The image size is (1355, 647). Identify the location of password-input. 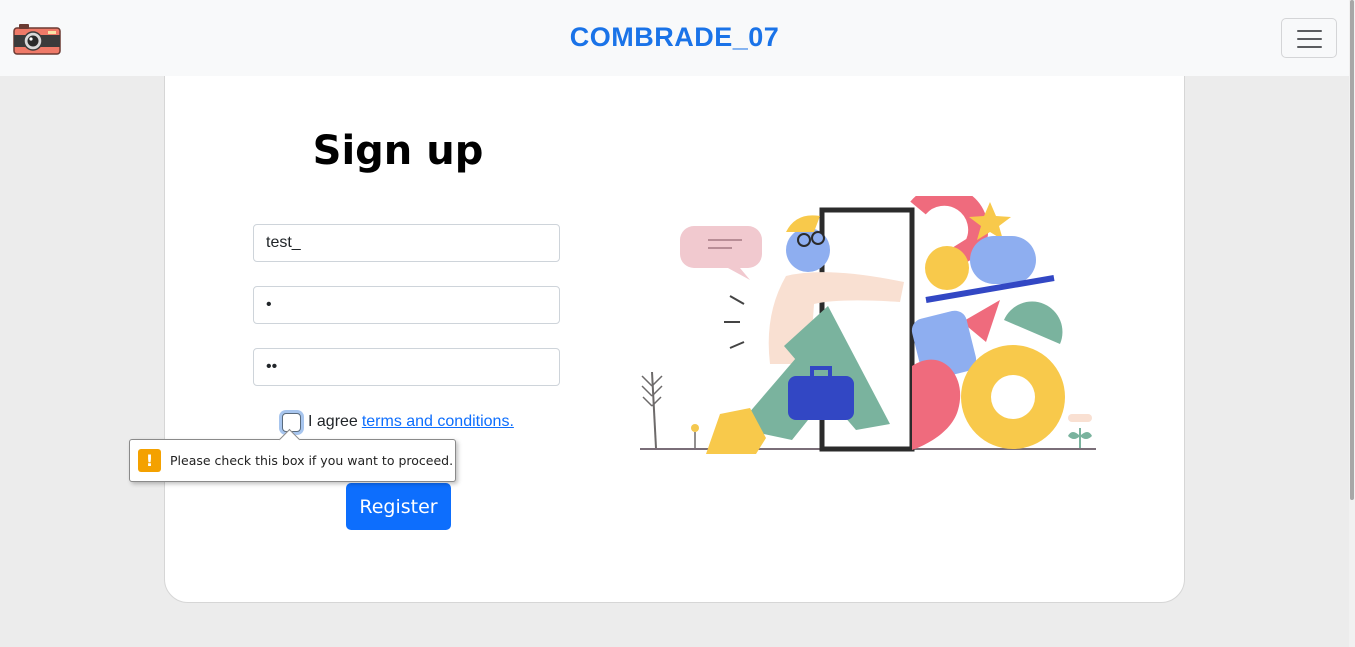
(406, 305).